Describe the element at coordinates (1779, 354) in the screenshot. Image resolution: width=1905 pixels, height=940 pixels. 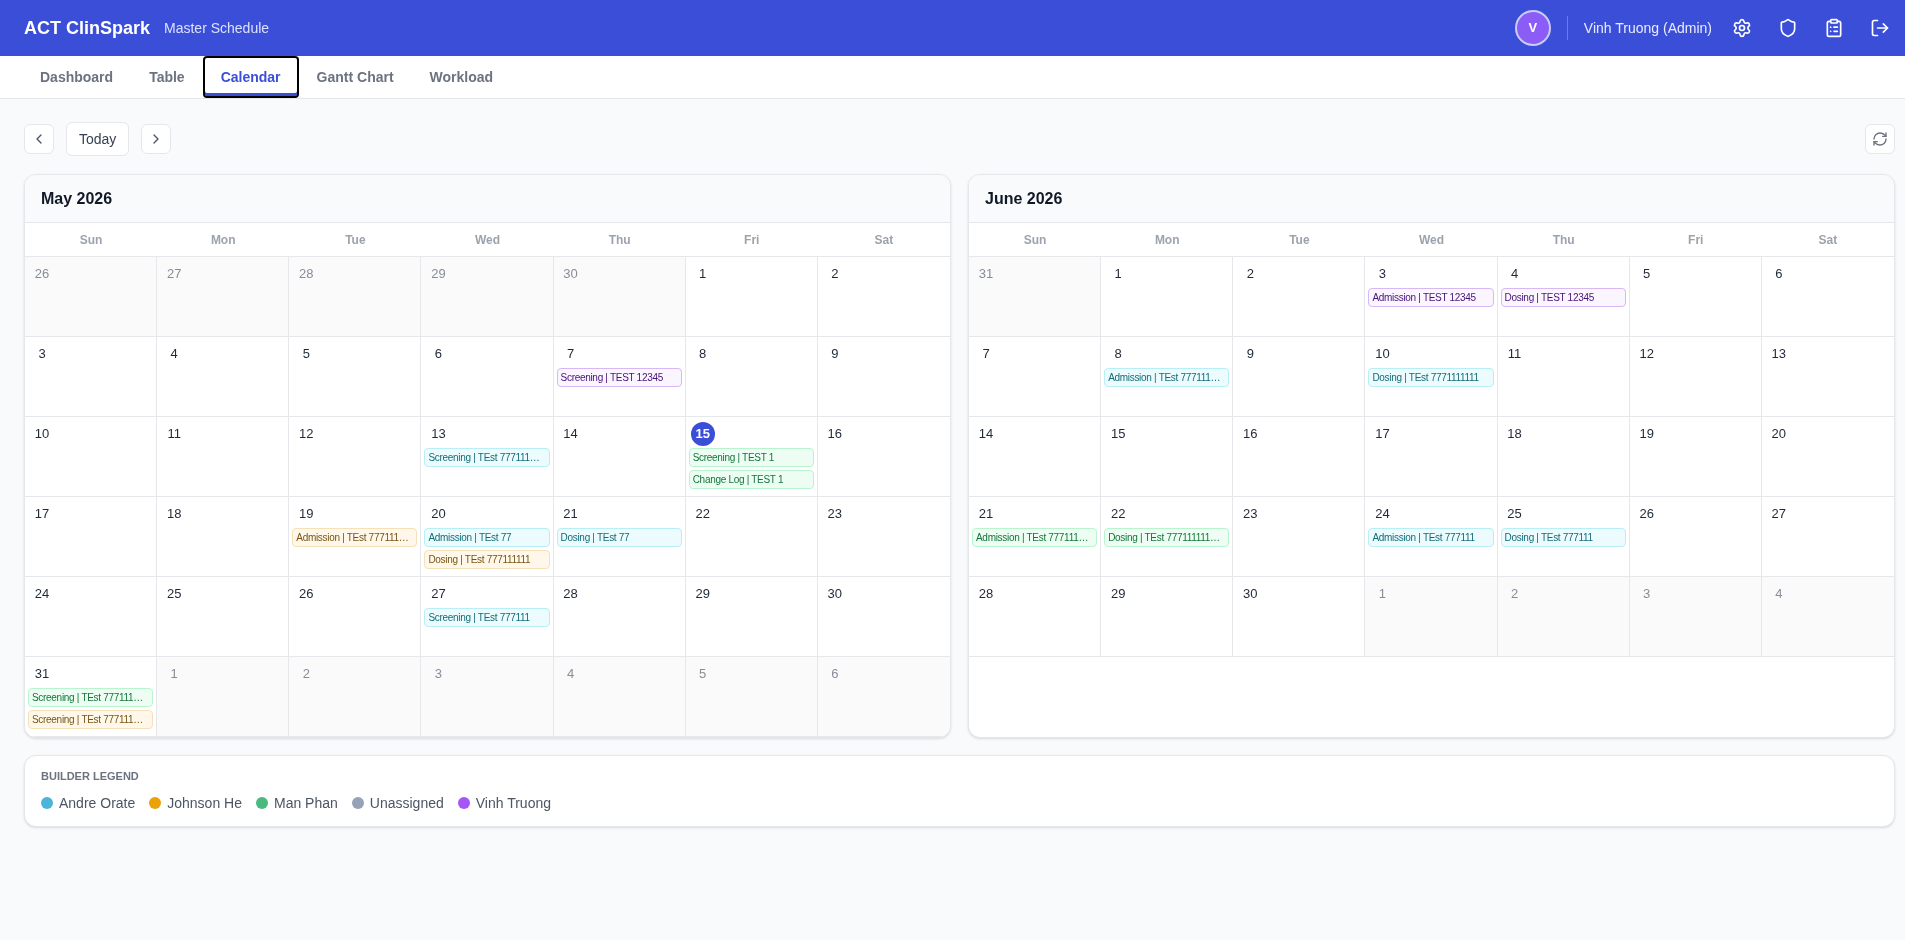
I see `day-number: 13` at that location.